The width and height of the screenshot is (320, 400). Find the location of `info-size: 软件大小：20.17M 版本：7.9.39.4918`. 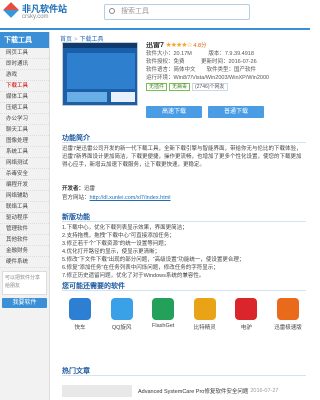

info-size: 软件大小：20.17M 版本：7.9.39.4918 is located at coordinates (200, 54).